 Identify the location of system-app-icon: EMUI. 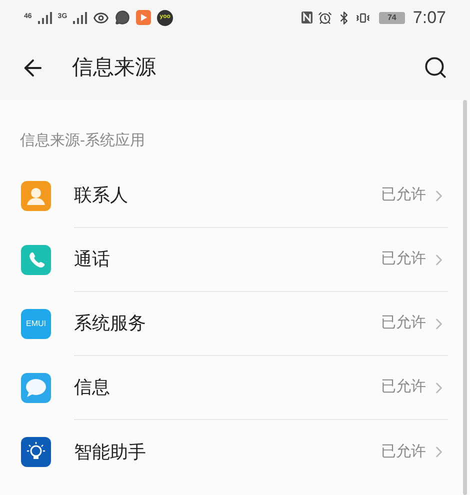
(36, 324).